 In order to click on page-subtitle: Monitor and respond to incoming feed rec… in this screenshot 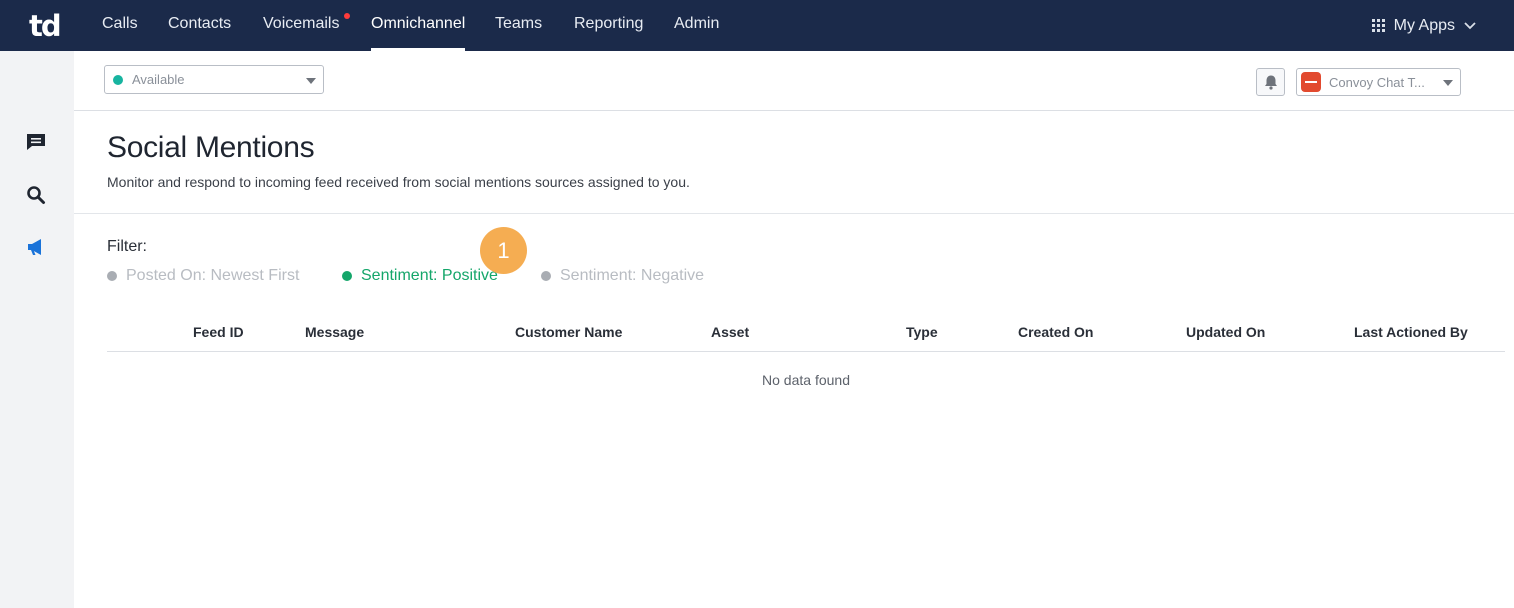, I will do `click(398, 182)`.